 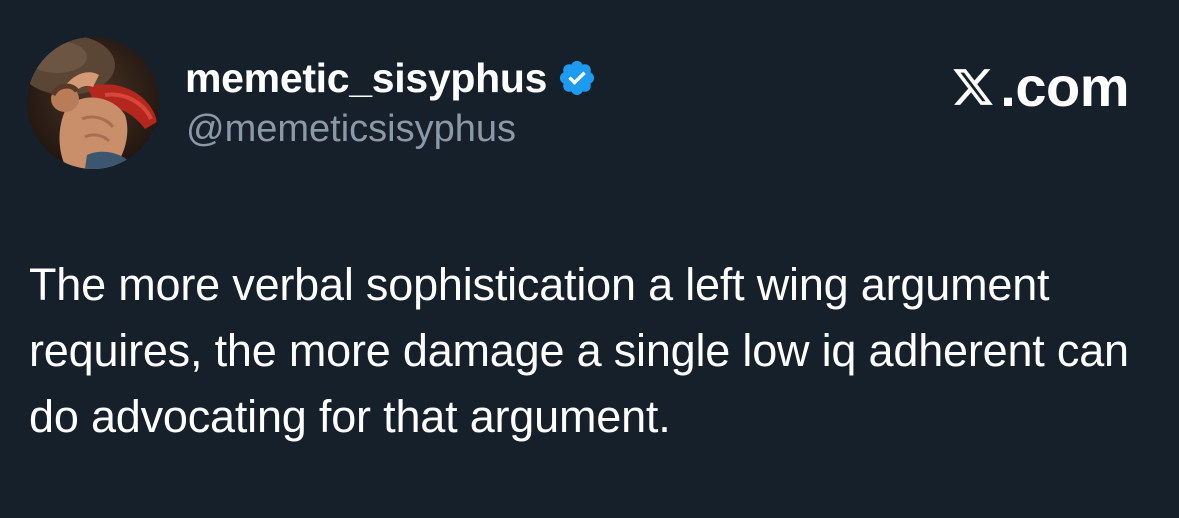 I want to click on verified-badge-icon, so click(x=577, y=78).